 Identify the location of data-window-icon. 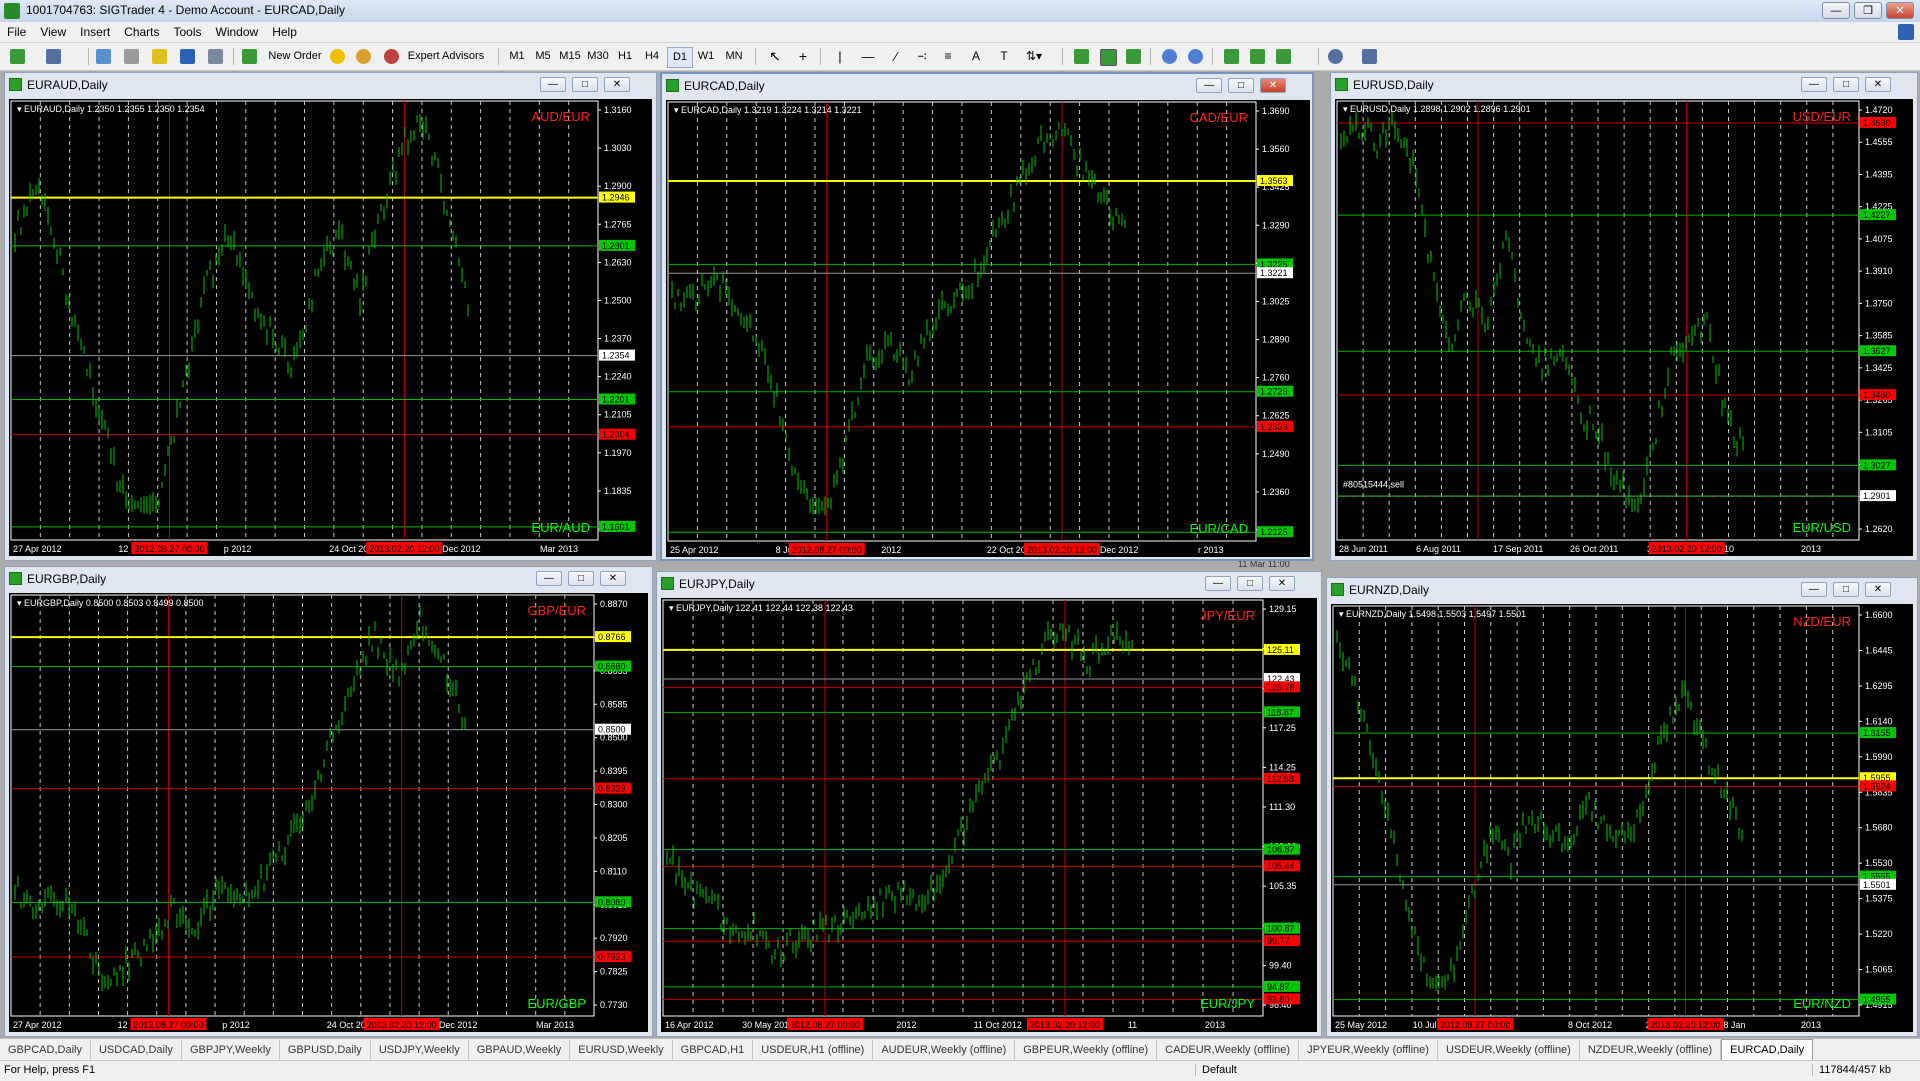
(131, 56).